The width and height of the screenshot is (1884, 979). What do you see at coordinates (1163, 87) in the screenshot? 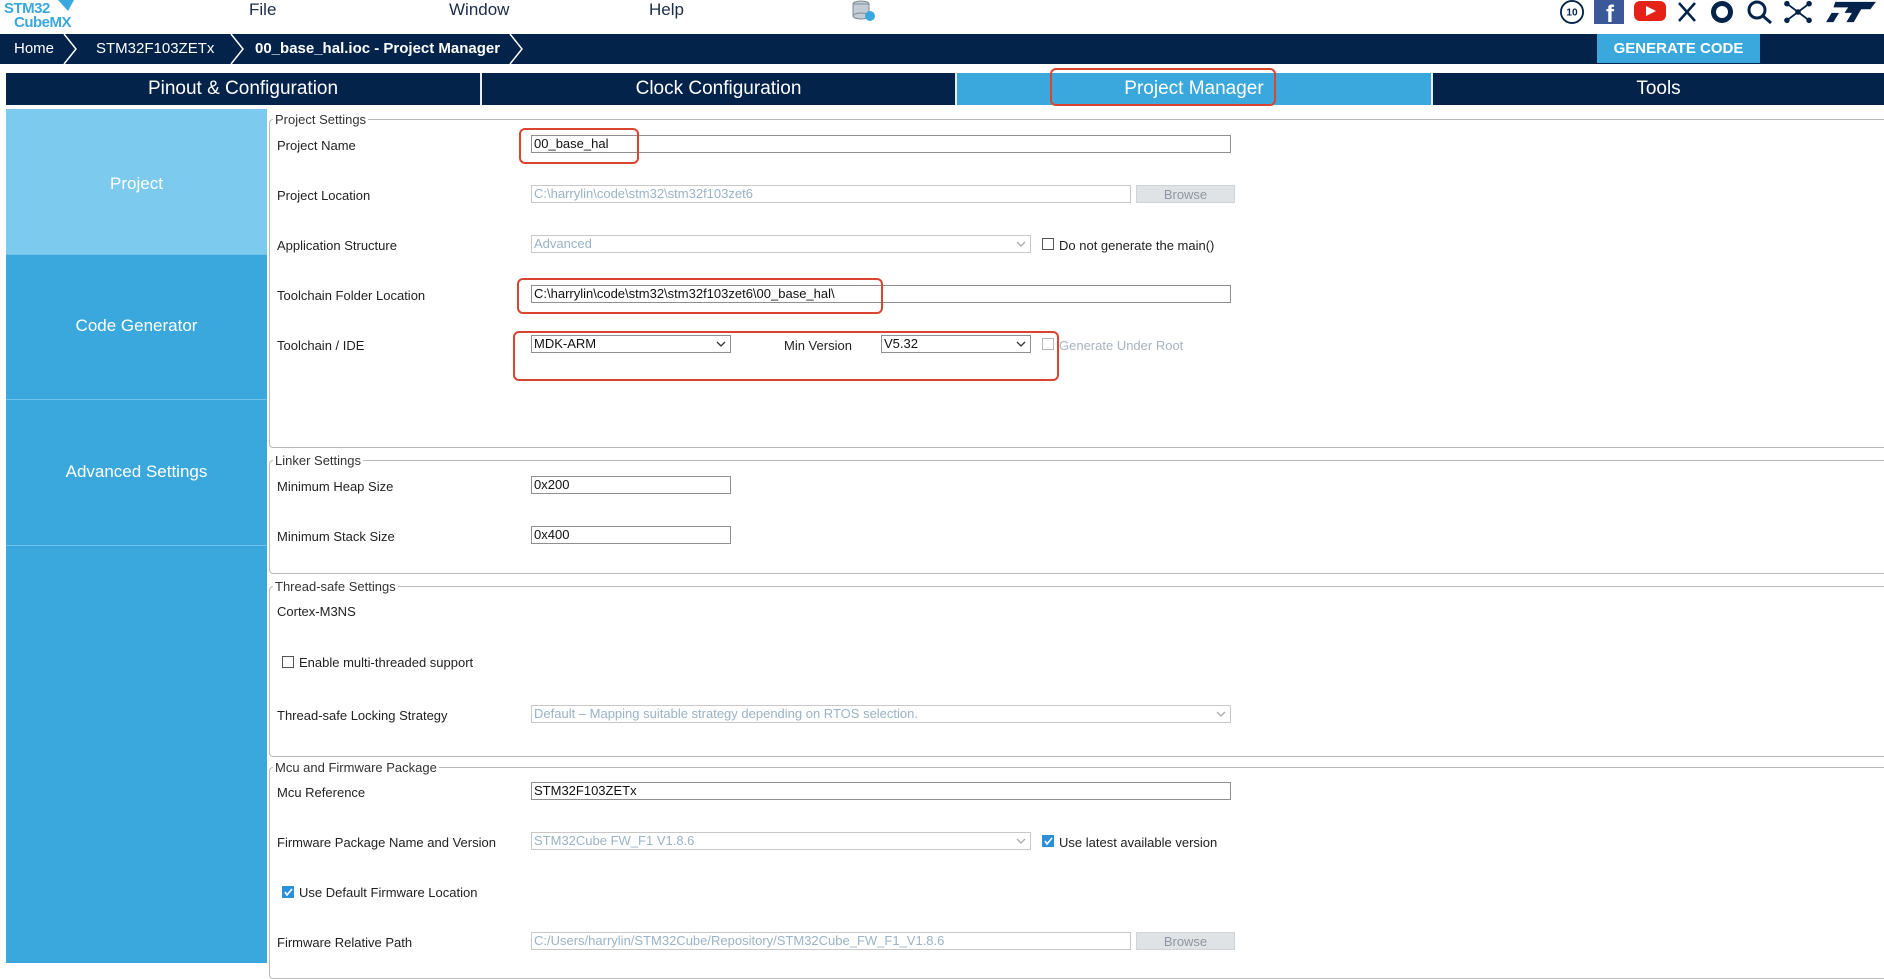
I see `highlight-project-manager-tab` at bounding box center [1163, 87].